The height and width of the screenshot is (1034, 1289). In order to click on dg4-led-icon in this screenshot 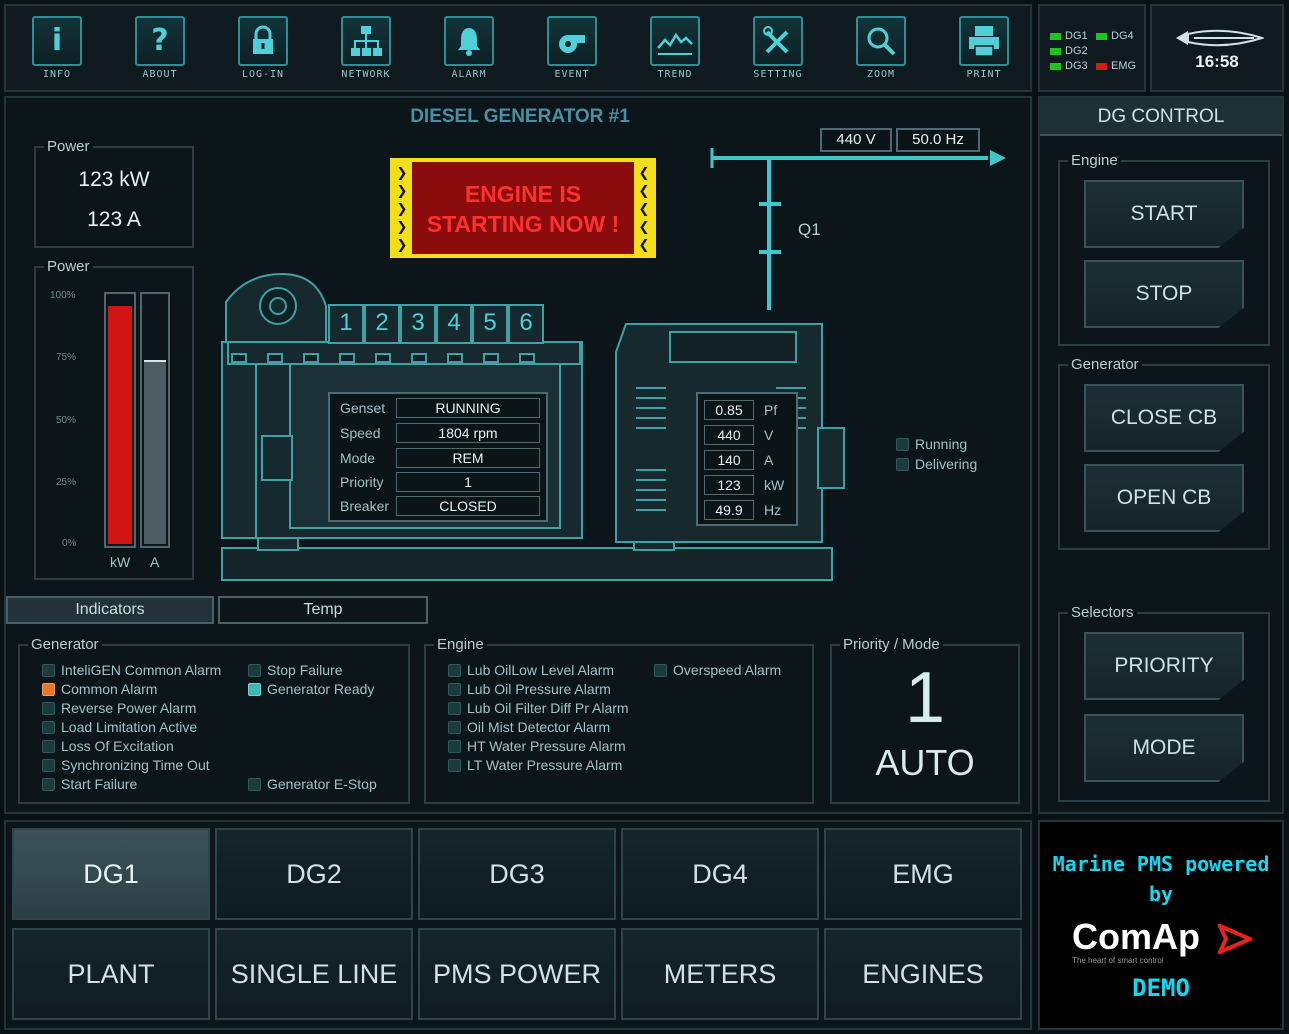, I will do `click(1101, 36)`.